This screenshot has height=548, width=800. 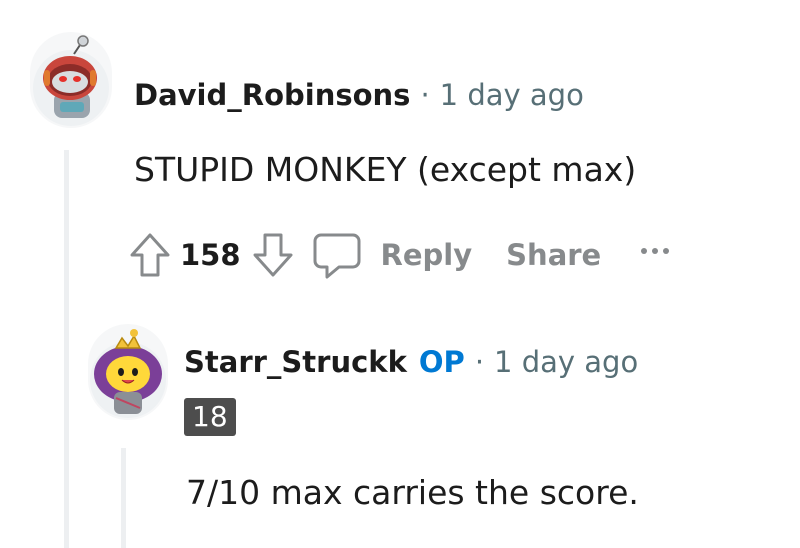 I want to click on op-badge: OP, so click(x=441, y=362).